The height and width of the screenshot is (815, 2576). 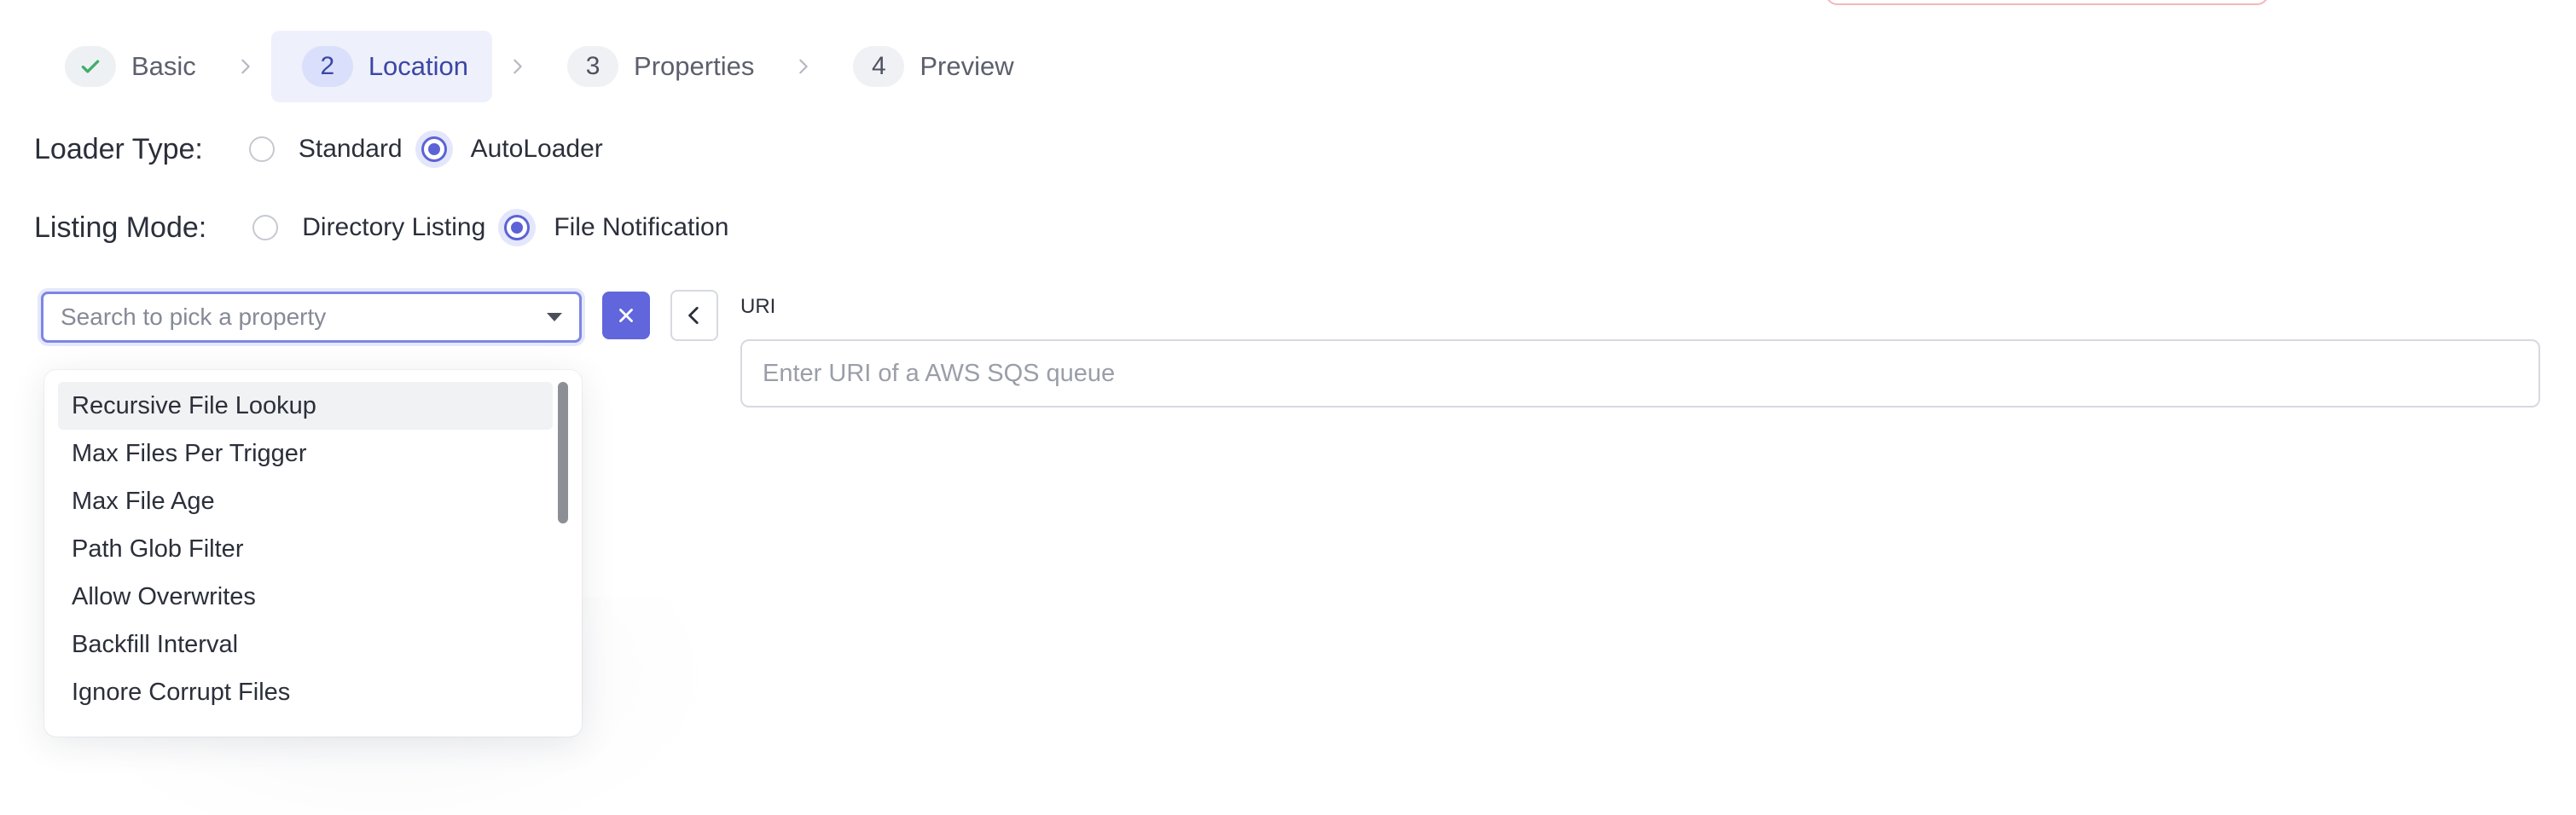 I want to click on back-button, so click(x=694, y=315).